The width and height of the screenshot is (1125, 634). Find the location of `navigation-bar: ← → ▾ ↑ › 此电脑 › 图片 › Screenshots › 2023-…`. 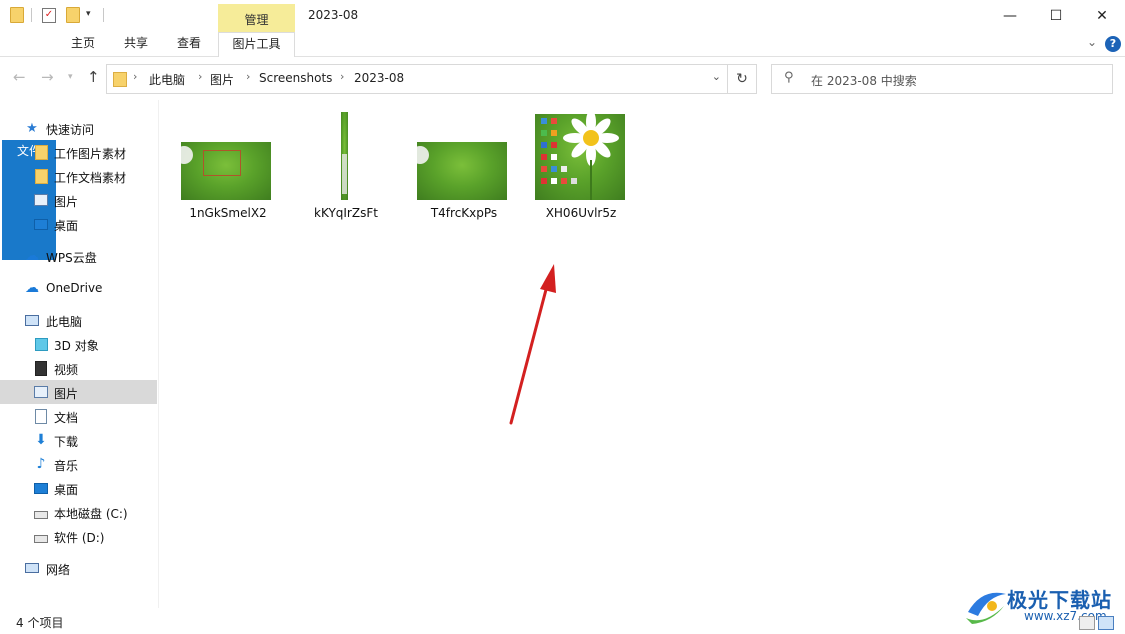

navigation-bar: ← → ▾ ↑ › 此电脑 › 图片 › Screenshots › 2023-… is located at coordinates (562, 77).